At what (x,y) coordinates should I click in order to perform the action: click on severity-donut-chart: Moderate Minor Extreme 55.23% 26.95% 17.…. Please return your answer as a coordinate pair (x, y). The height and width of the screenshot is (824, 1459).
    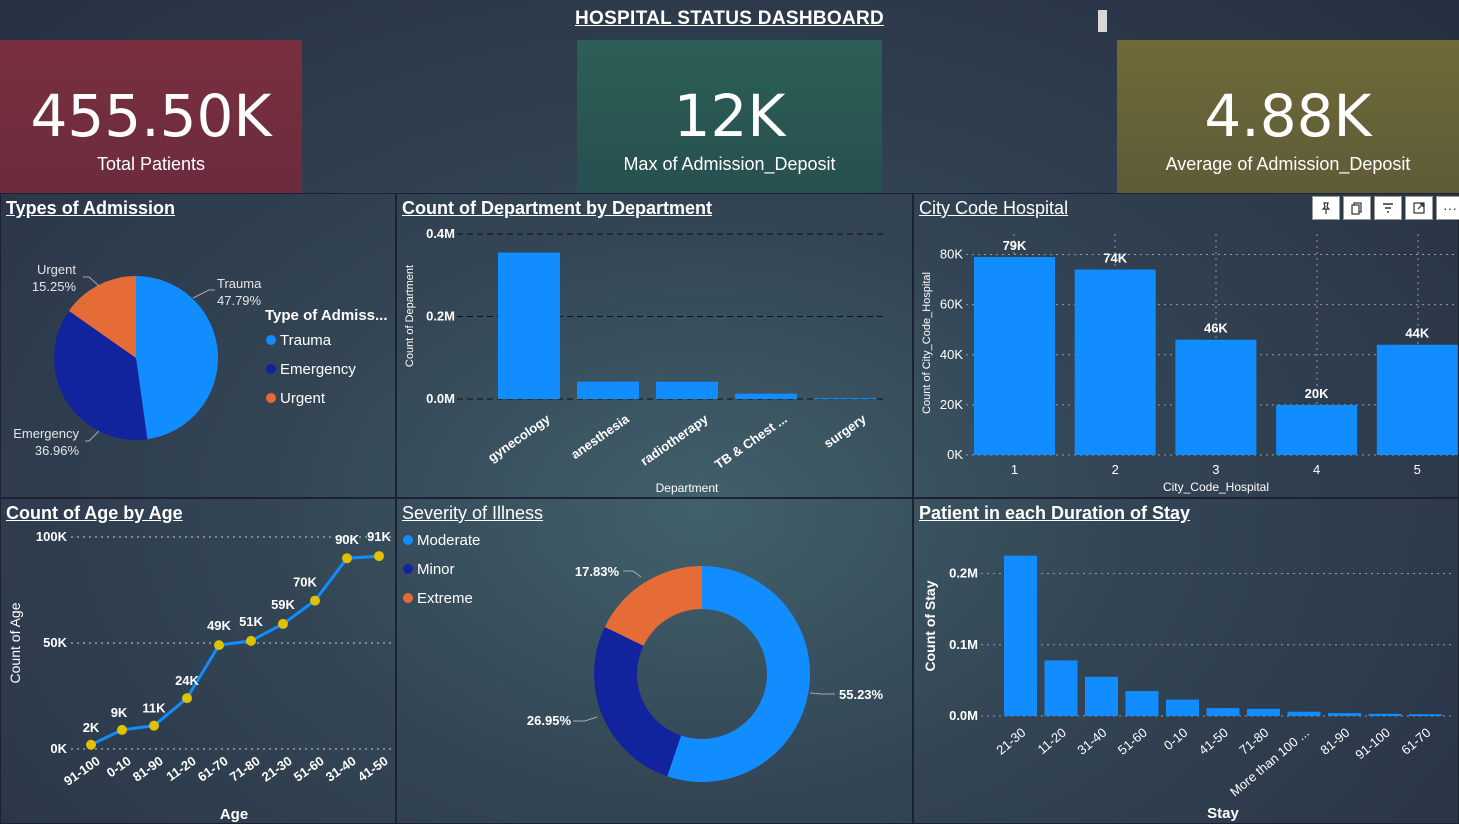
    Looking at the image, I should click on (654, 661).